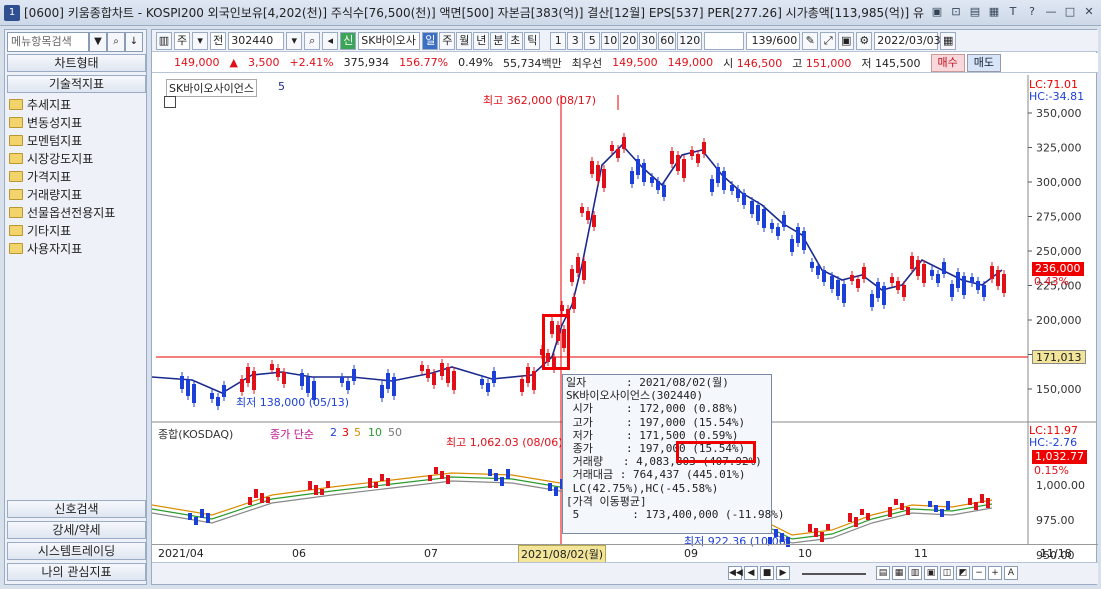 This screenshot has width=1101, height=589. I want to click on playback-controls: ◀◀ ◀ ■ ▶, so click(759, 573).